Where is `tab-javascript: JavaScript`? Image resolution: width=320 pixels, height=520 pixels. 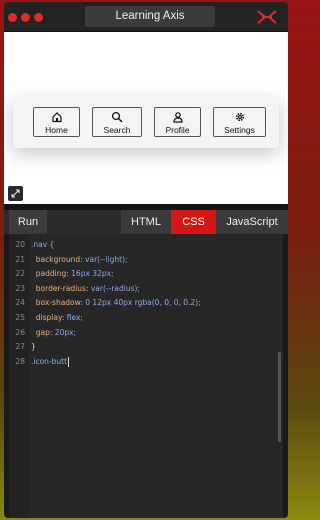 tab-javascript: JavaScript is located at coordinates (252, 222).